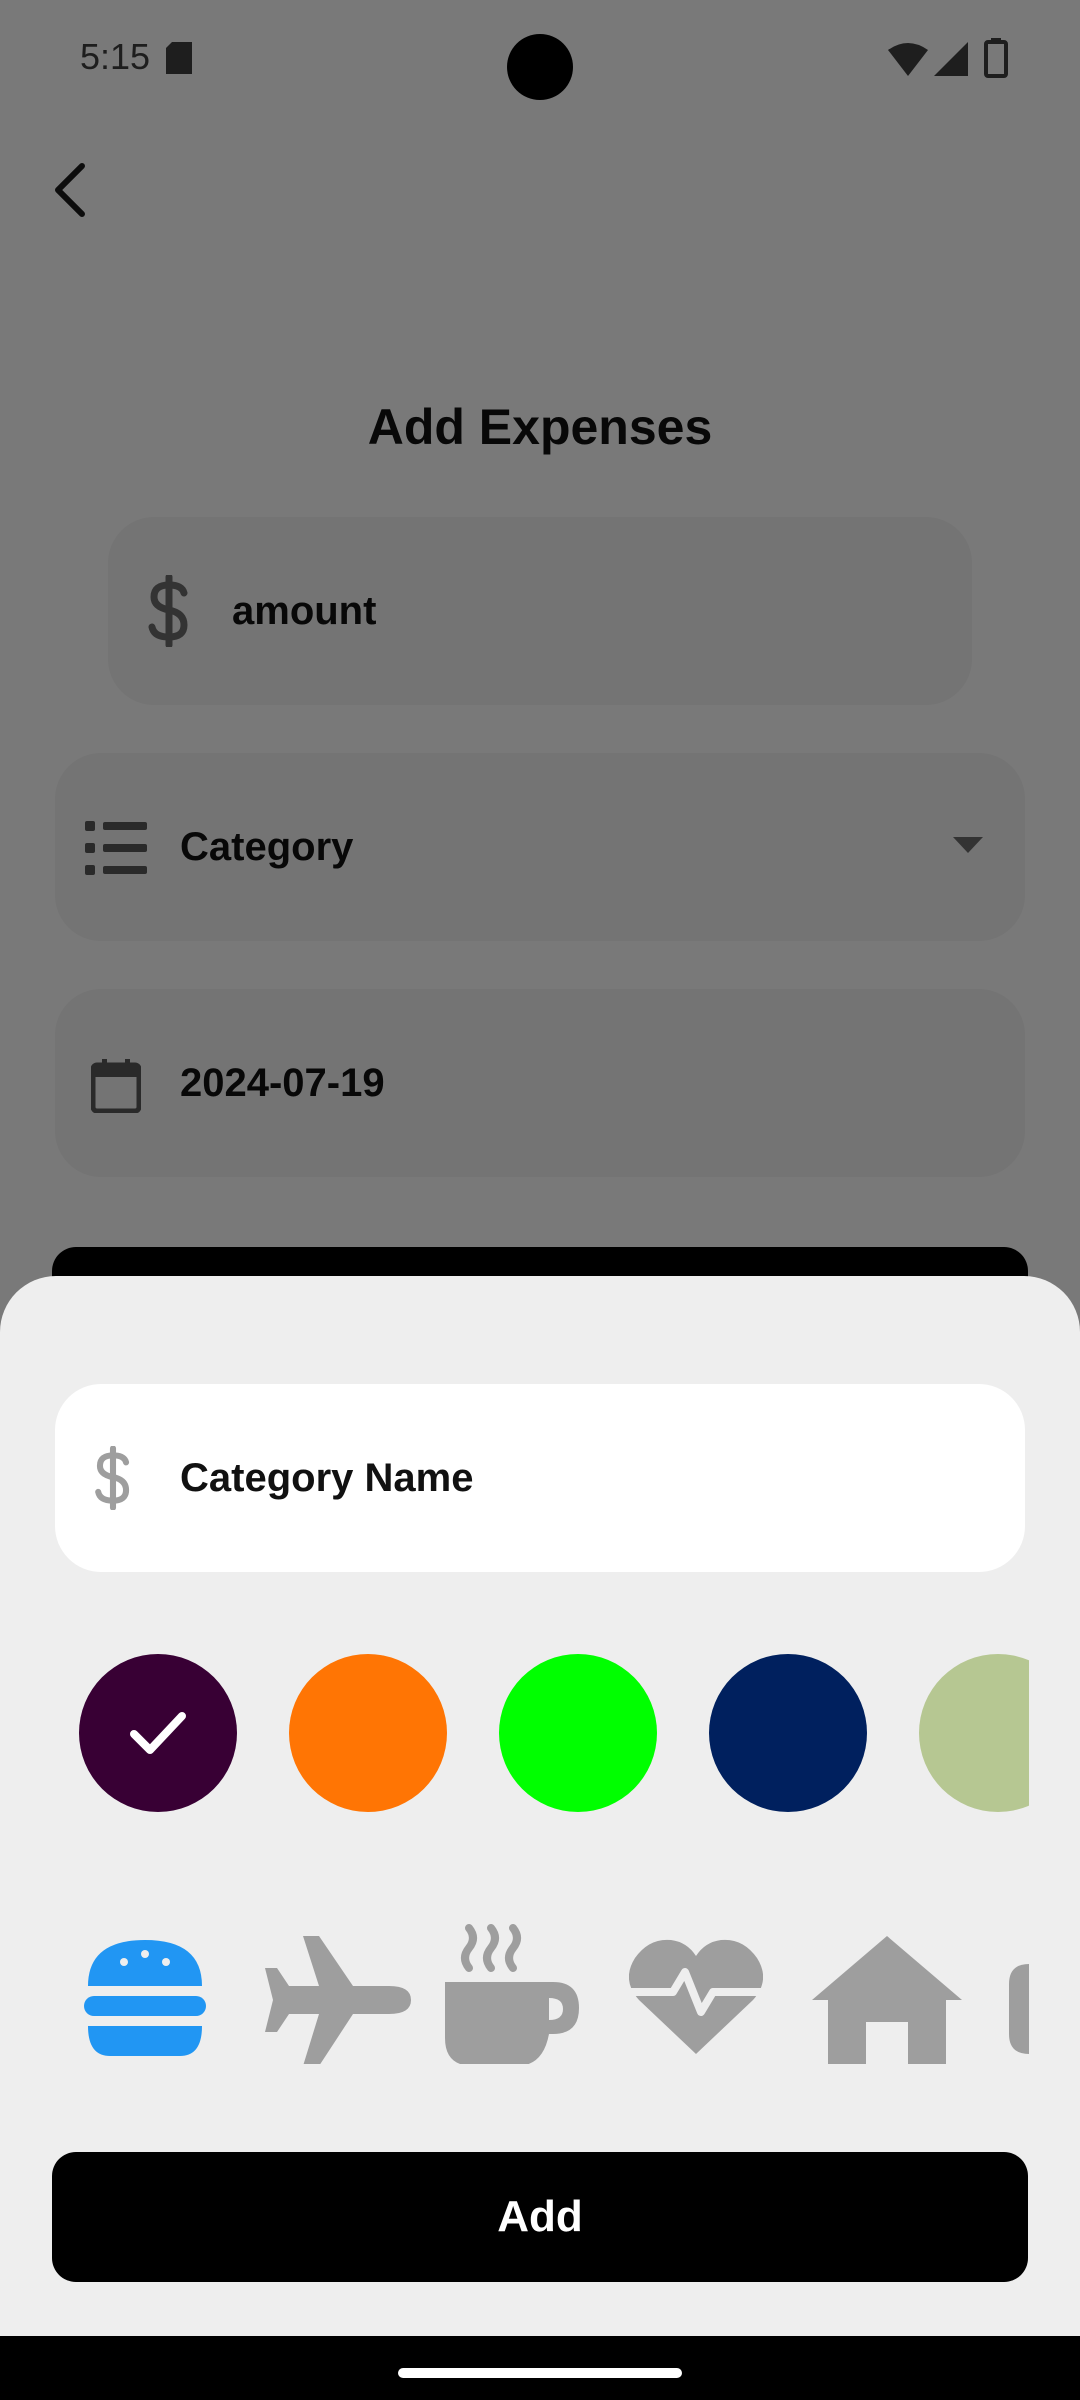  I want to click on partial-icon, so click(1017, 2009).